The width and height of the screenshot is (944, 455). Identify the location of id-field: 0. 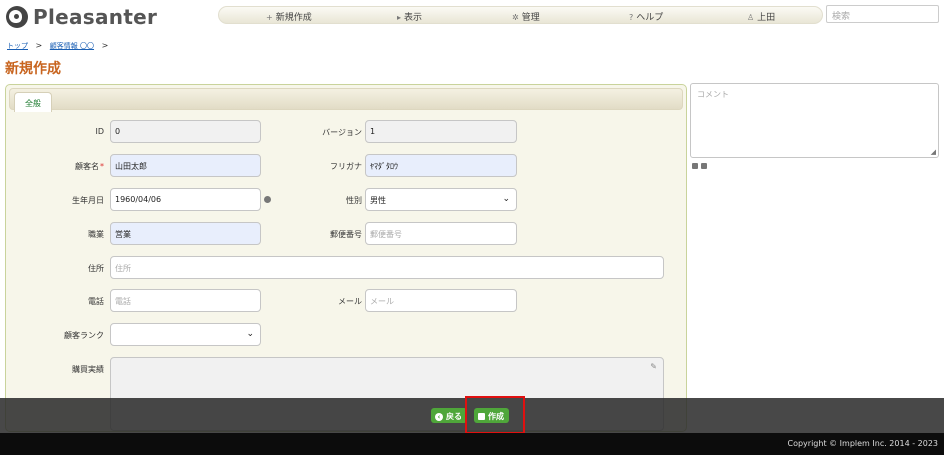
(185, 131).